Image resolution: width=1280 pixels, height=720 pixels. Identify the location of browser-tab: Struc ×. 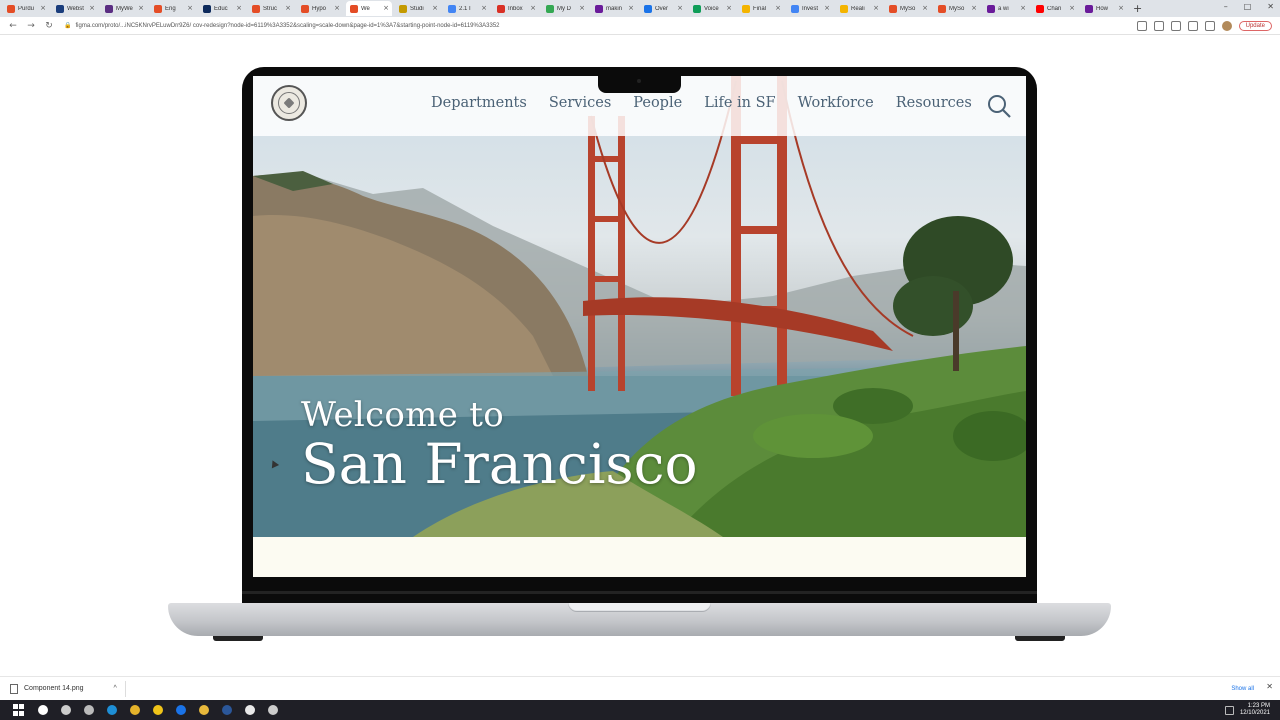
(271, 8).